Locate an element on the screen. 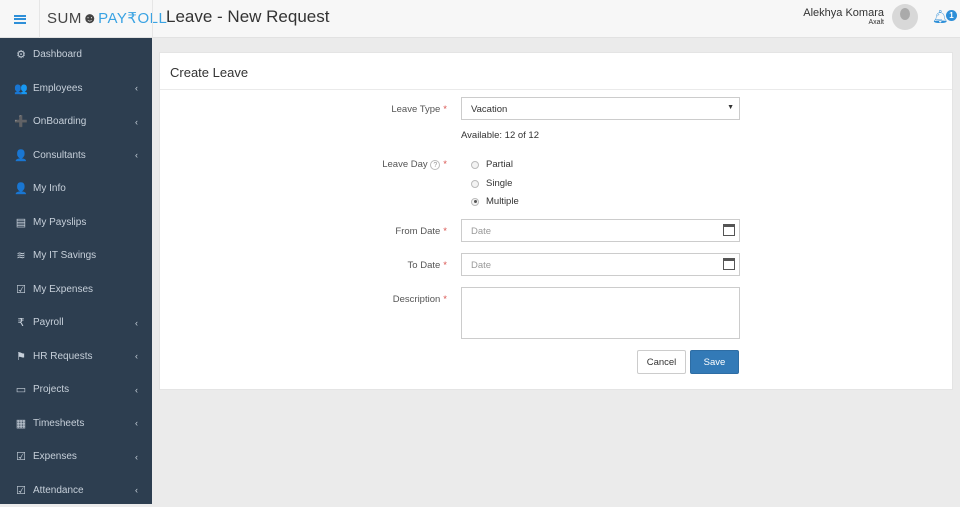 This screenshot has height=507, width=960. sidebar-item-label: Dashboard is located at coordinates (57, 54).